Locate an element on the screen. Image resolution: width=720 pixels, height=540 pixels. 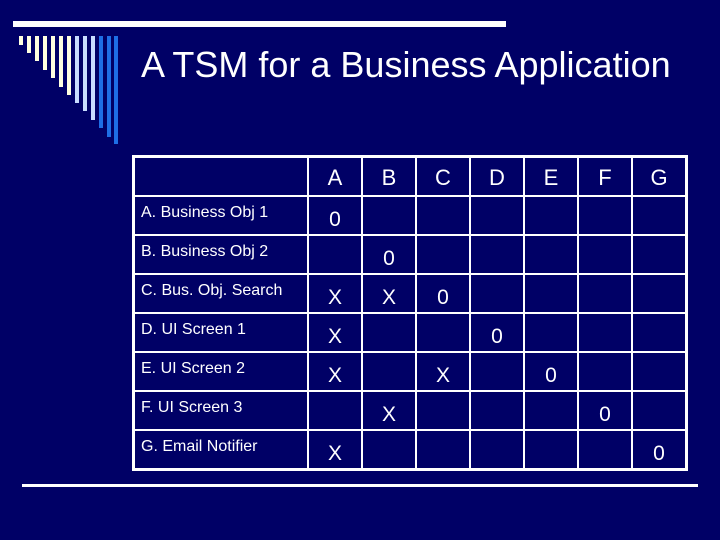
row-label-cell: C. Bus. Obj. Search is located at coordinates (220, 293).